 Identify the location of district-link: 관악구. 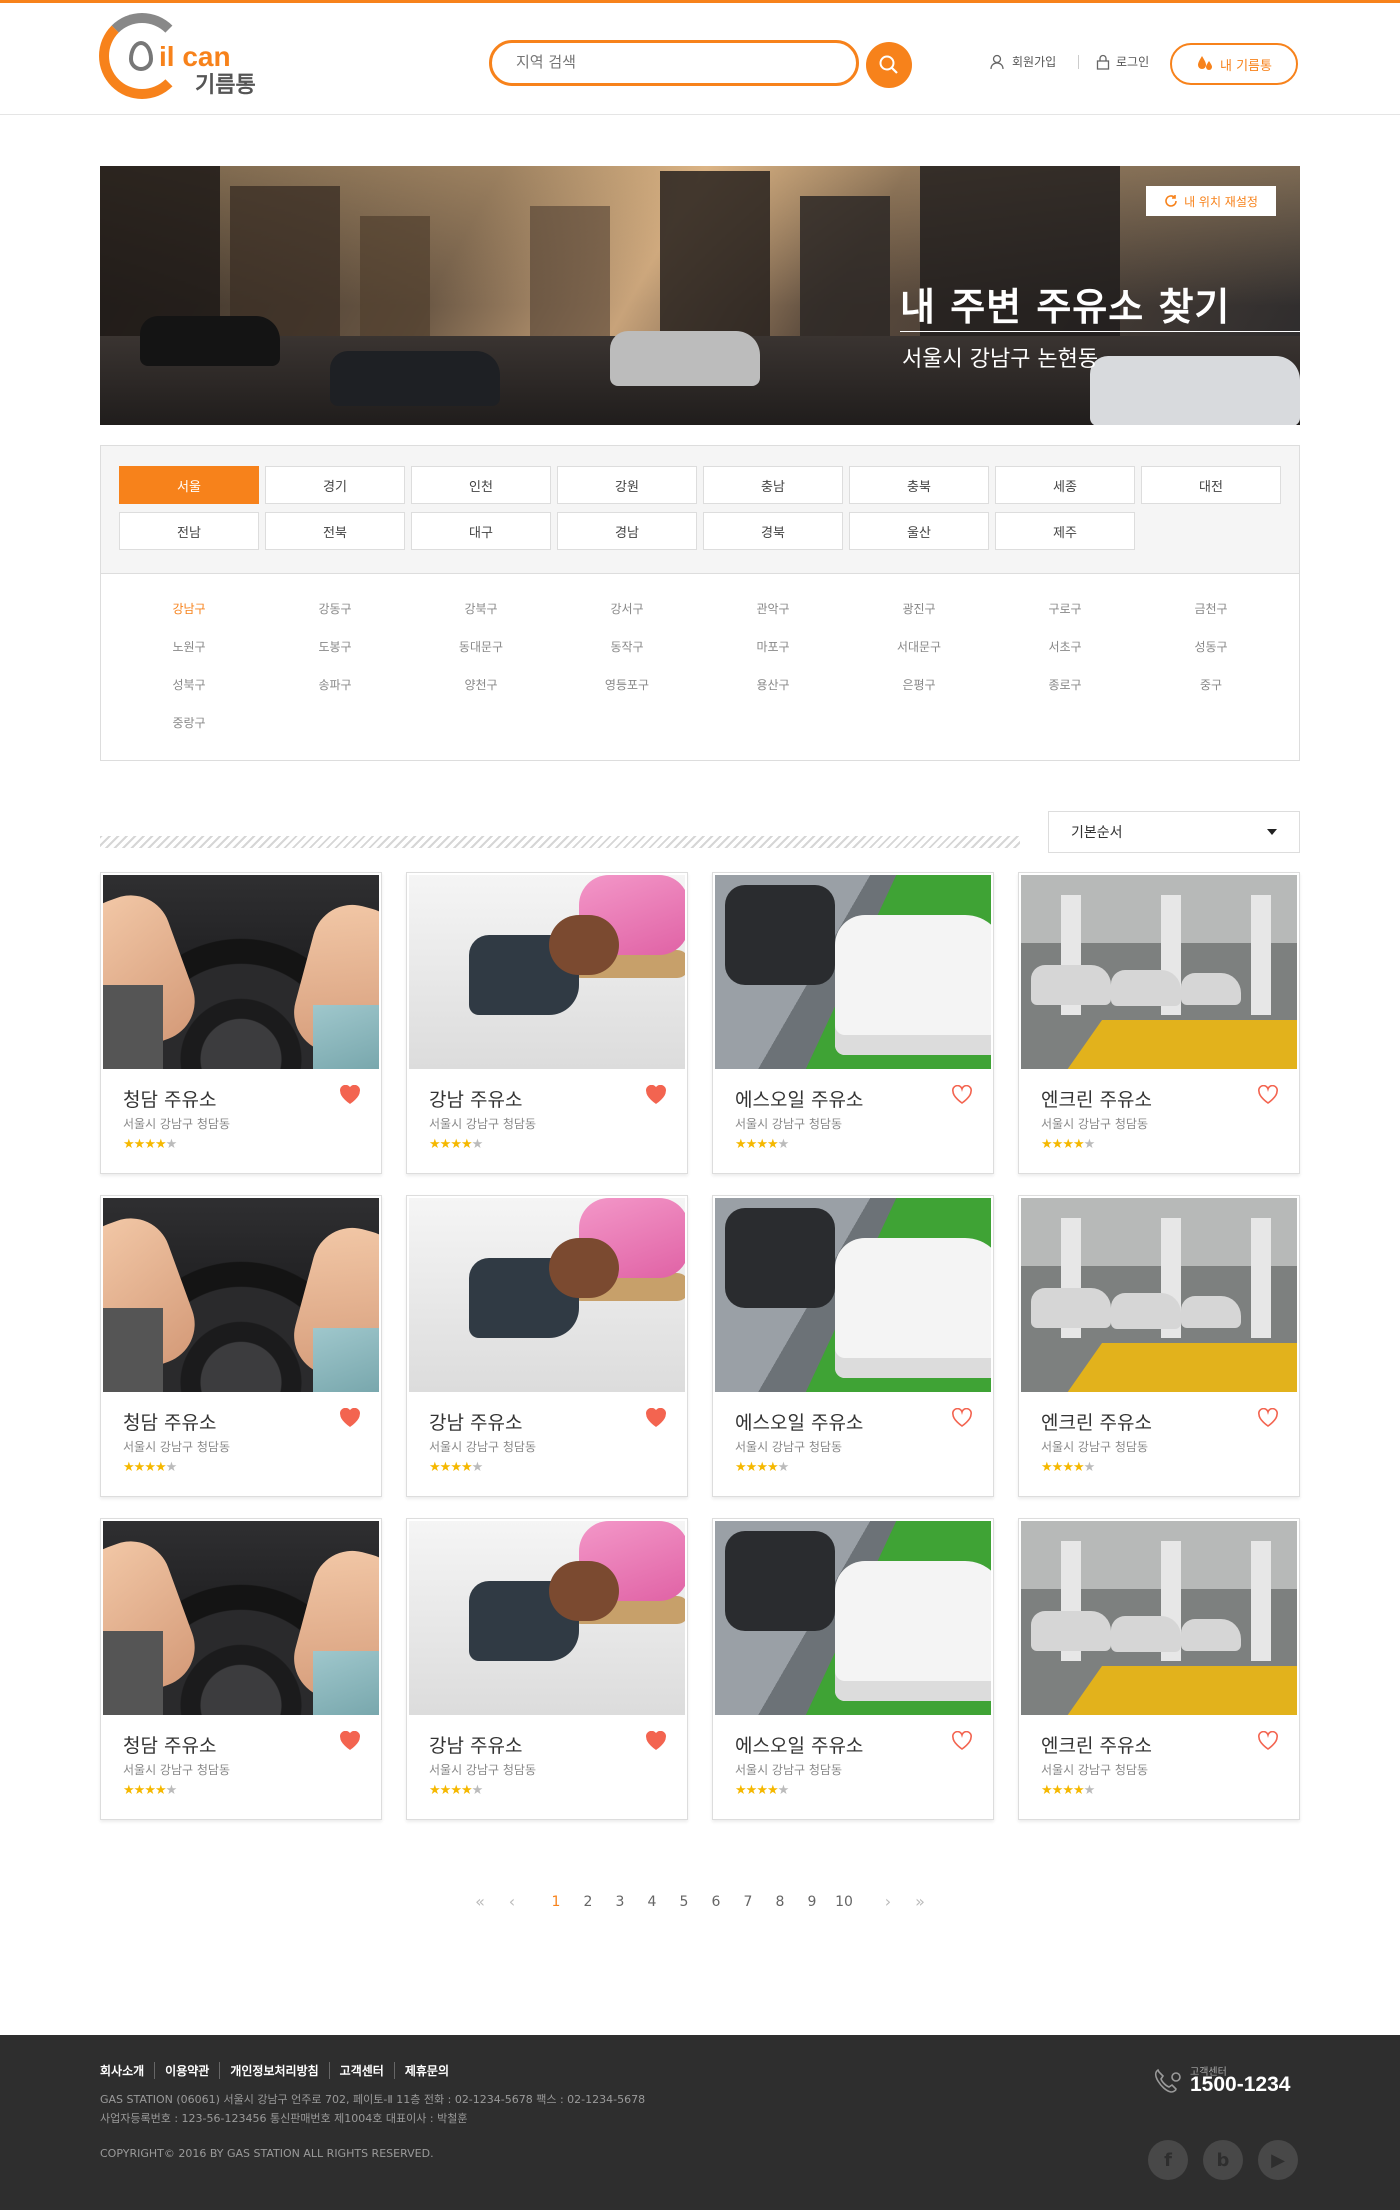
(773, 608).